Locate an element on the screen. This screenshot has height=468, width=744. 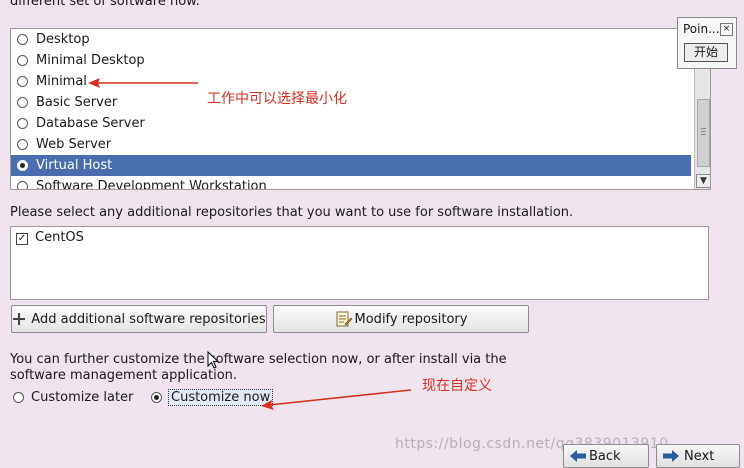
list-item-basic-server: Basic Server is located at coordinates (351, 102).